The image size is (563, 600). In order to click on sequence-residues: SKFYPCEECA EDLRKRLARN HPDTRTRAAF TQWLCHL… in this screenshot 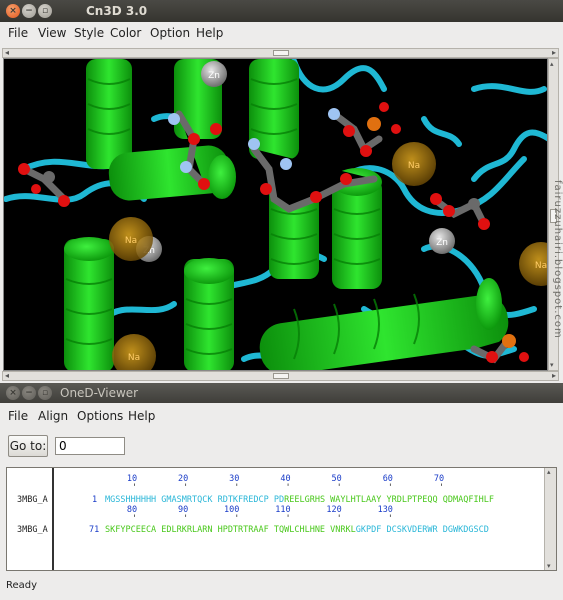, I will do `click(297, 530)`.